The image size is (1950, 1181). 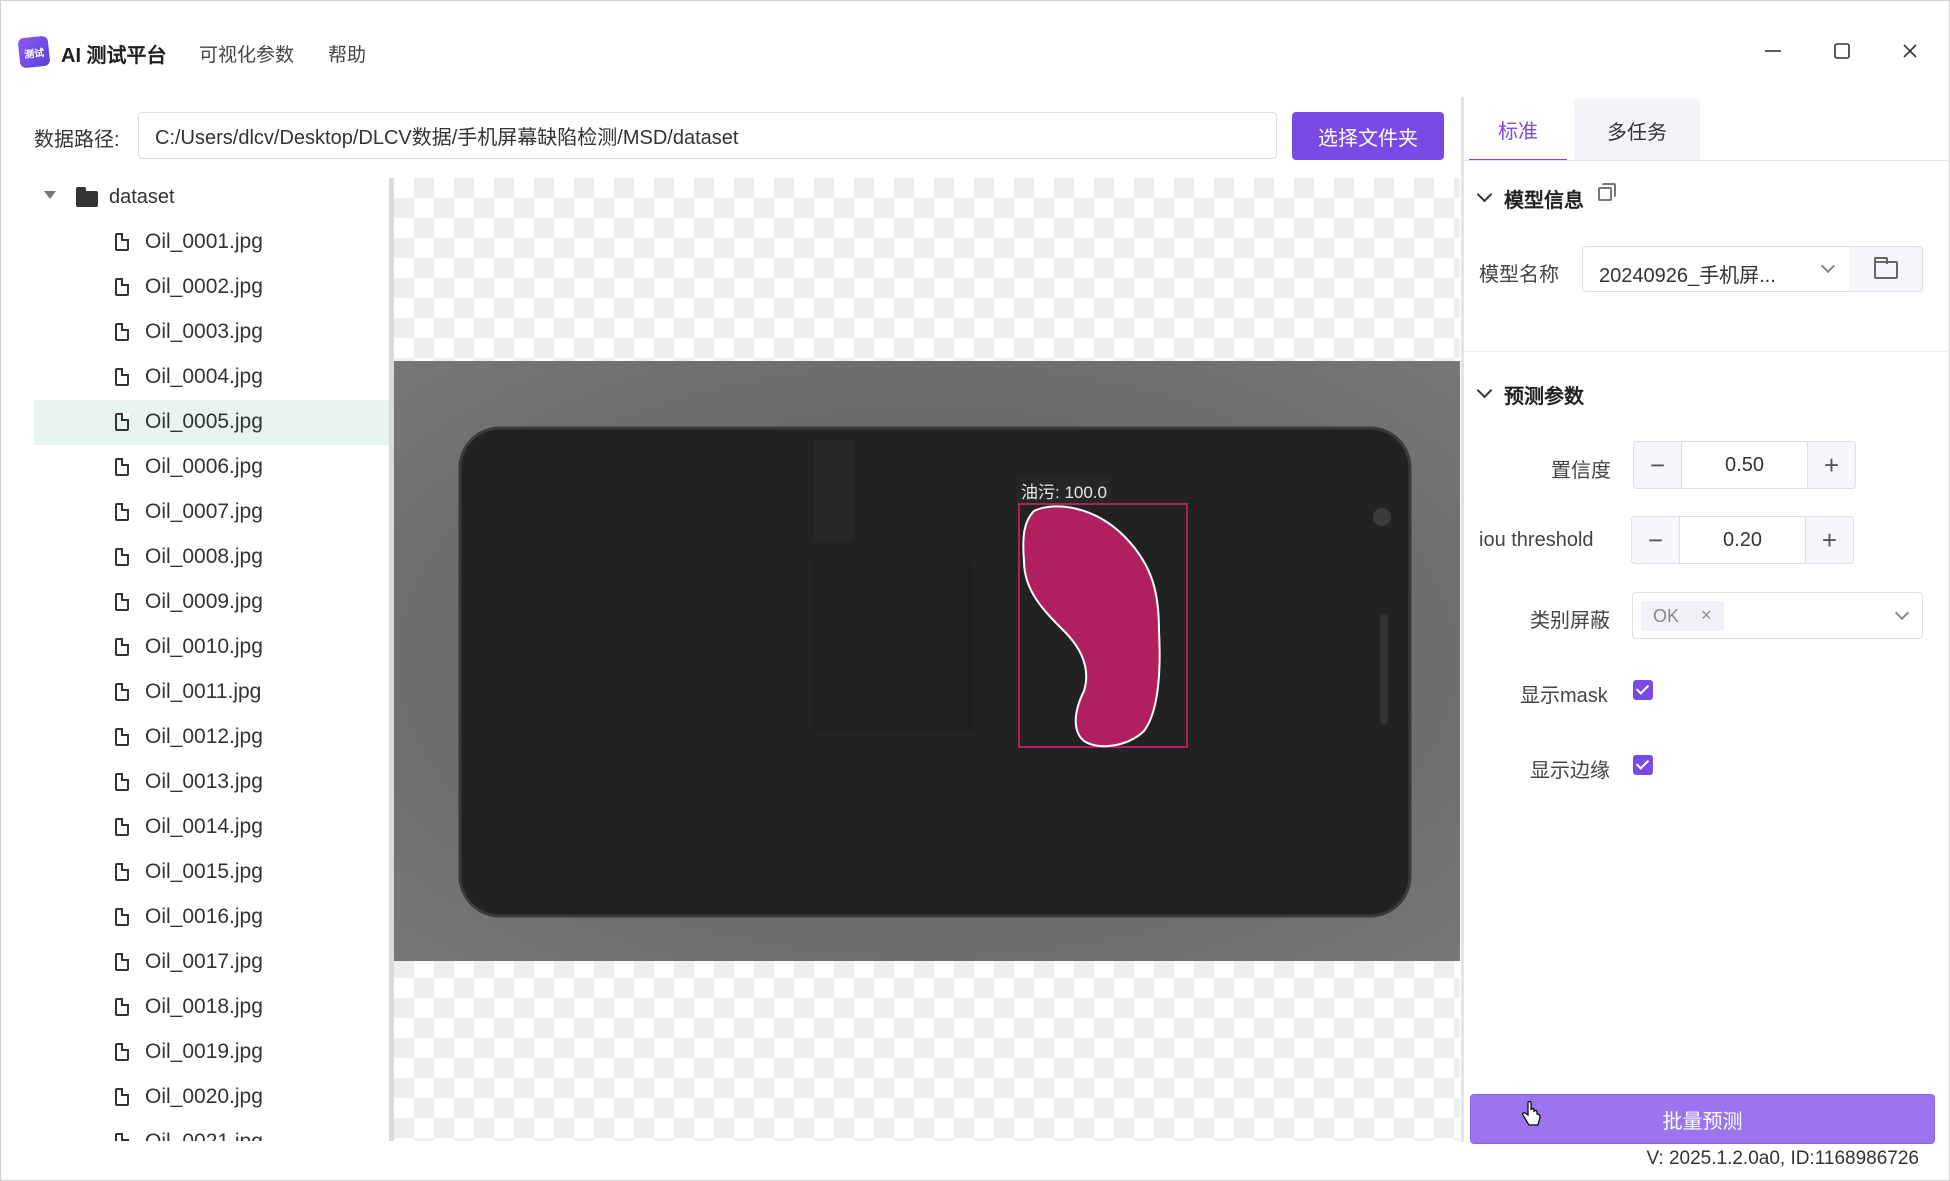 I want to click on minimize-icon, so click(x=1773, y=51).